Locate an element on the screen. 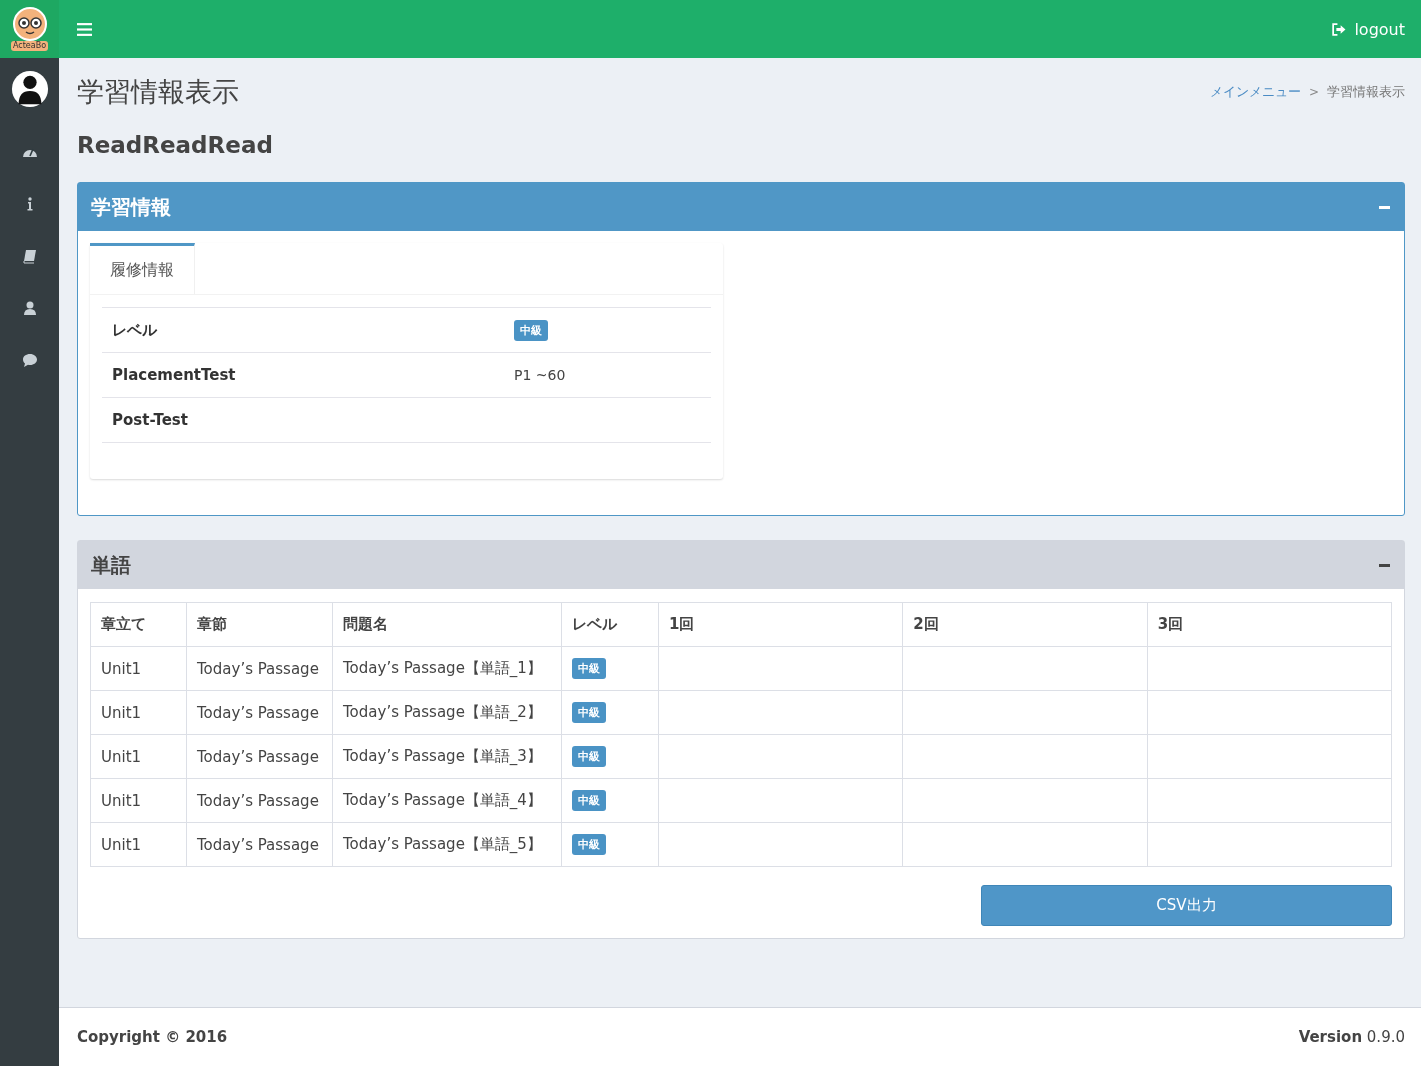 The height and width of the screenshot is (1066, 1421). page-title: 学習情報表示 is located at coordinates (158, 92).